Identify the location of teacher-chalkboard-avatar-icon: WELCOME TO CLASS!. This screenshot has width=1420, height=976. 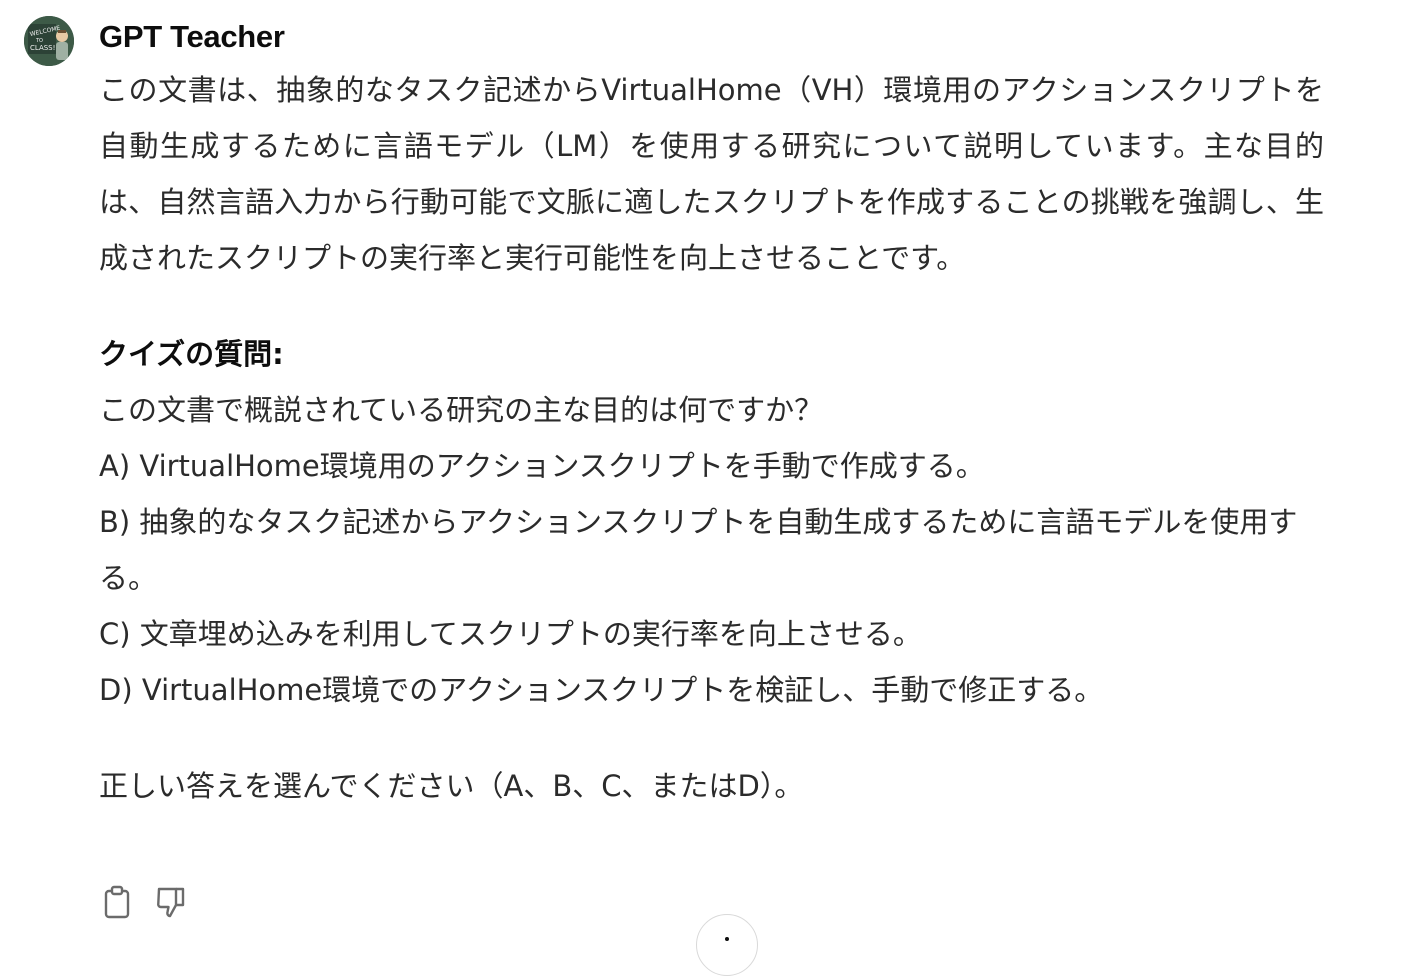
(49, 41).